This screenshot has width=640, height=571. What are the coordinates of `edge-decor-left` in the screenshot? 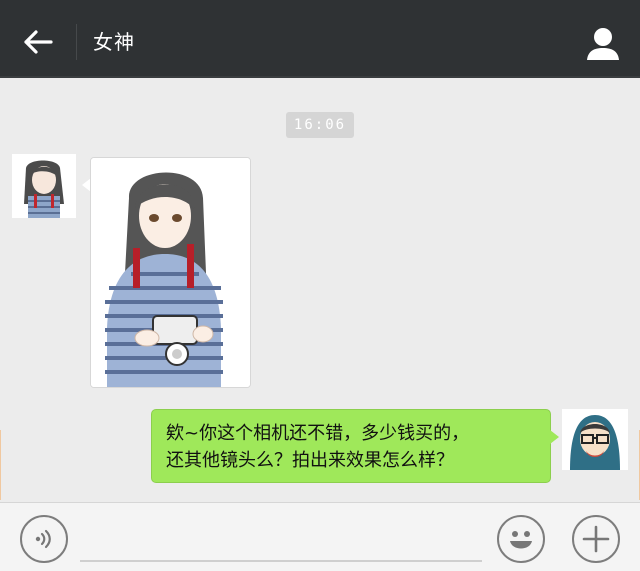 It's located at (0, 465).